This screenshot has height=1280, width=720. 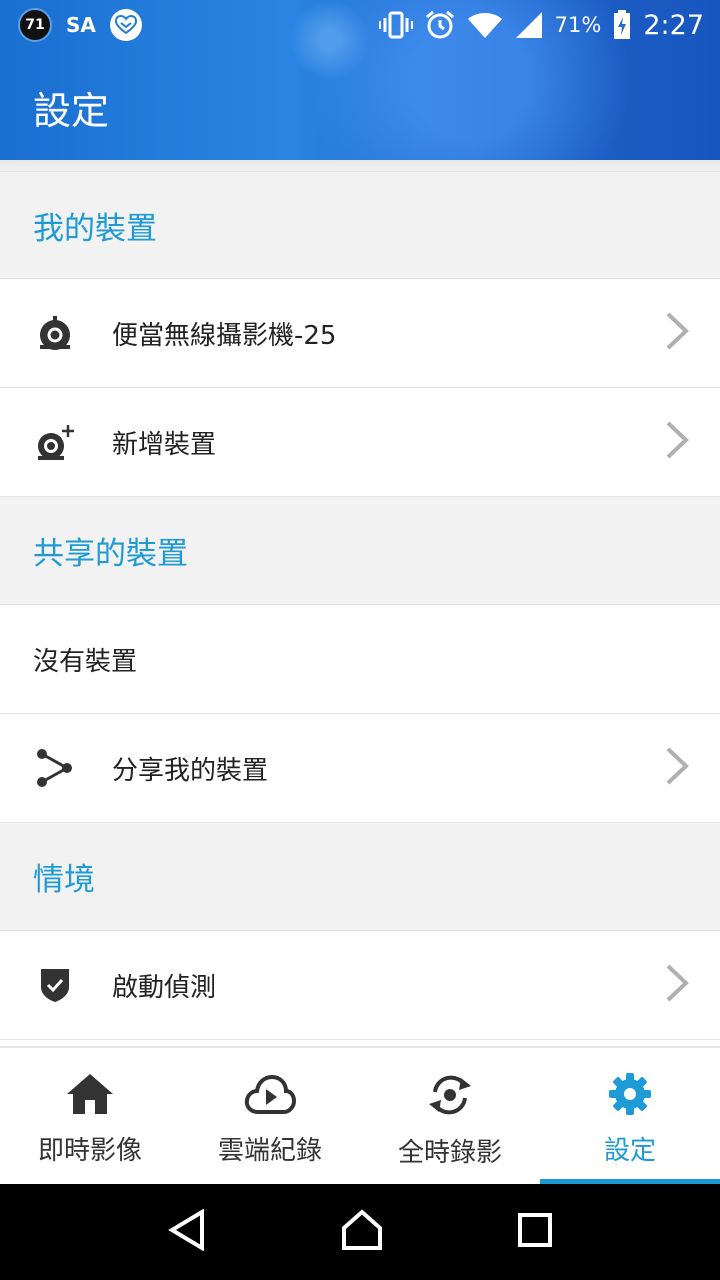 What do you see at coordinates (56, 768) in the screenshot?
I see `share-icon` at bounding box center [56, 768].